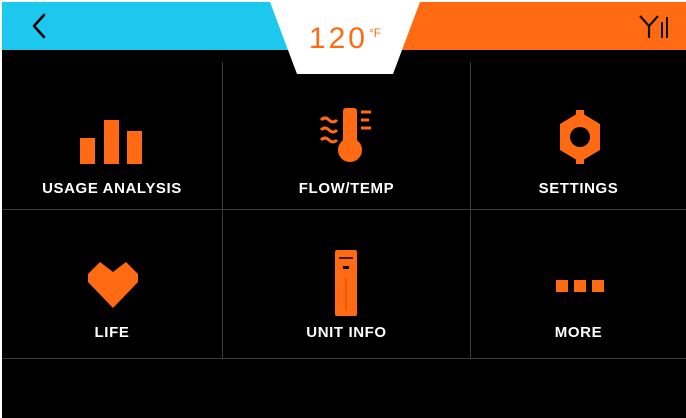 The image size is (686, 418). Describe the element at coordinates (112, 188) in the screenshot. I see `tile-label: USAGE ANALYSIS` at that location.